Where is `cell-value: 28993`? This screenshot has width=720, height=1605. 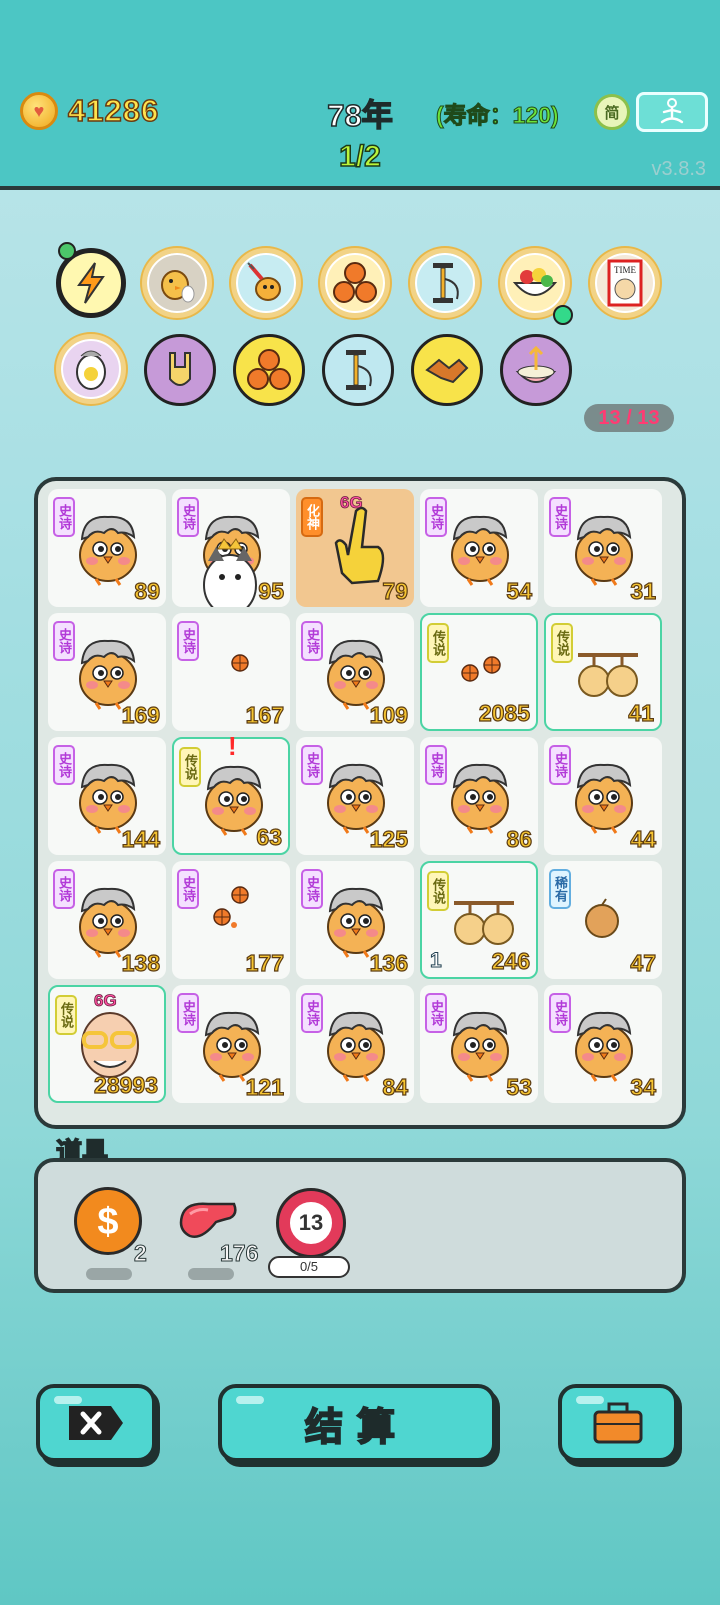 cell-value: 28993 is located at coordinates (125, 1084).